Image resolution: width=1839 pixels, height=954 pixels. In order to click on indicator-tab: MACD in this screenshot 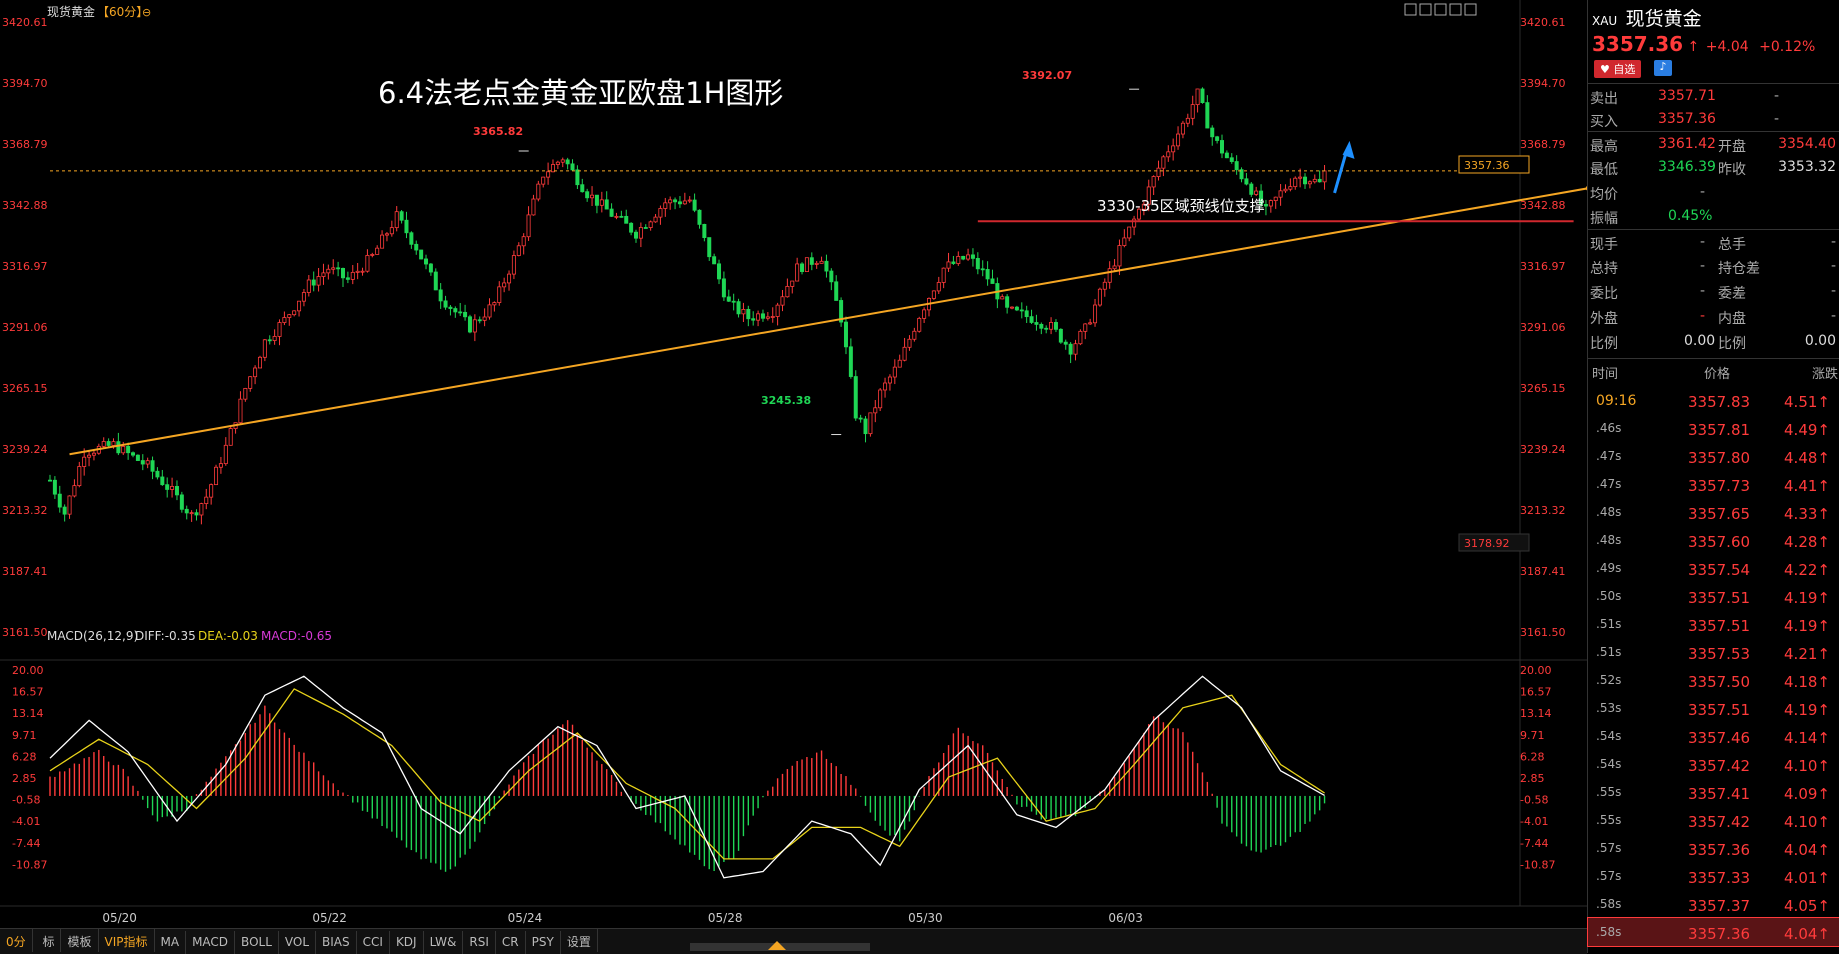, I will do `click(211, 942)`.